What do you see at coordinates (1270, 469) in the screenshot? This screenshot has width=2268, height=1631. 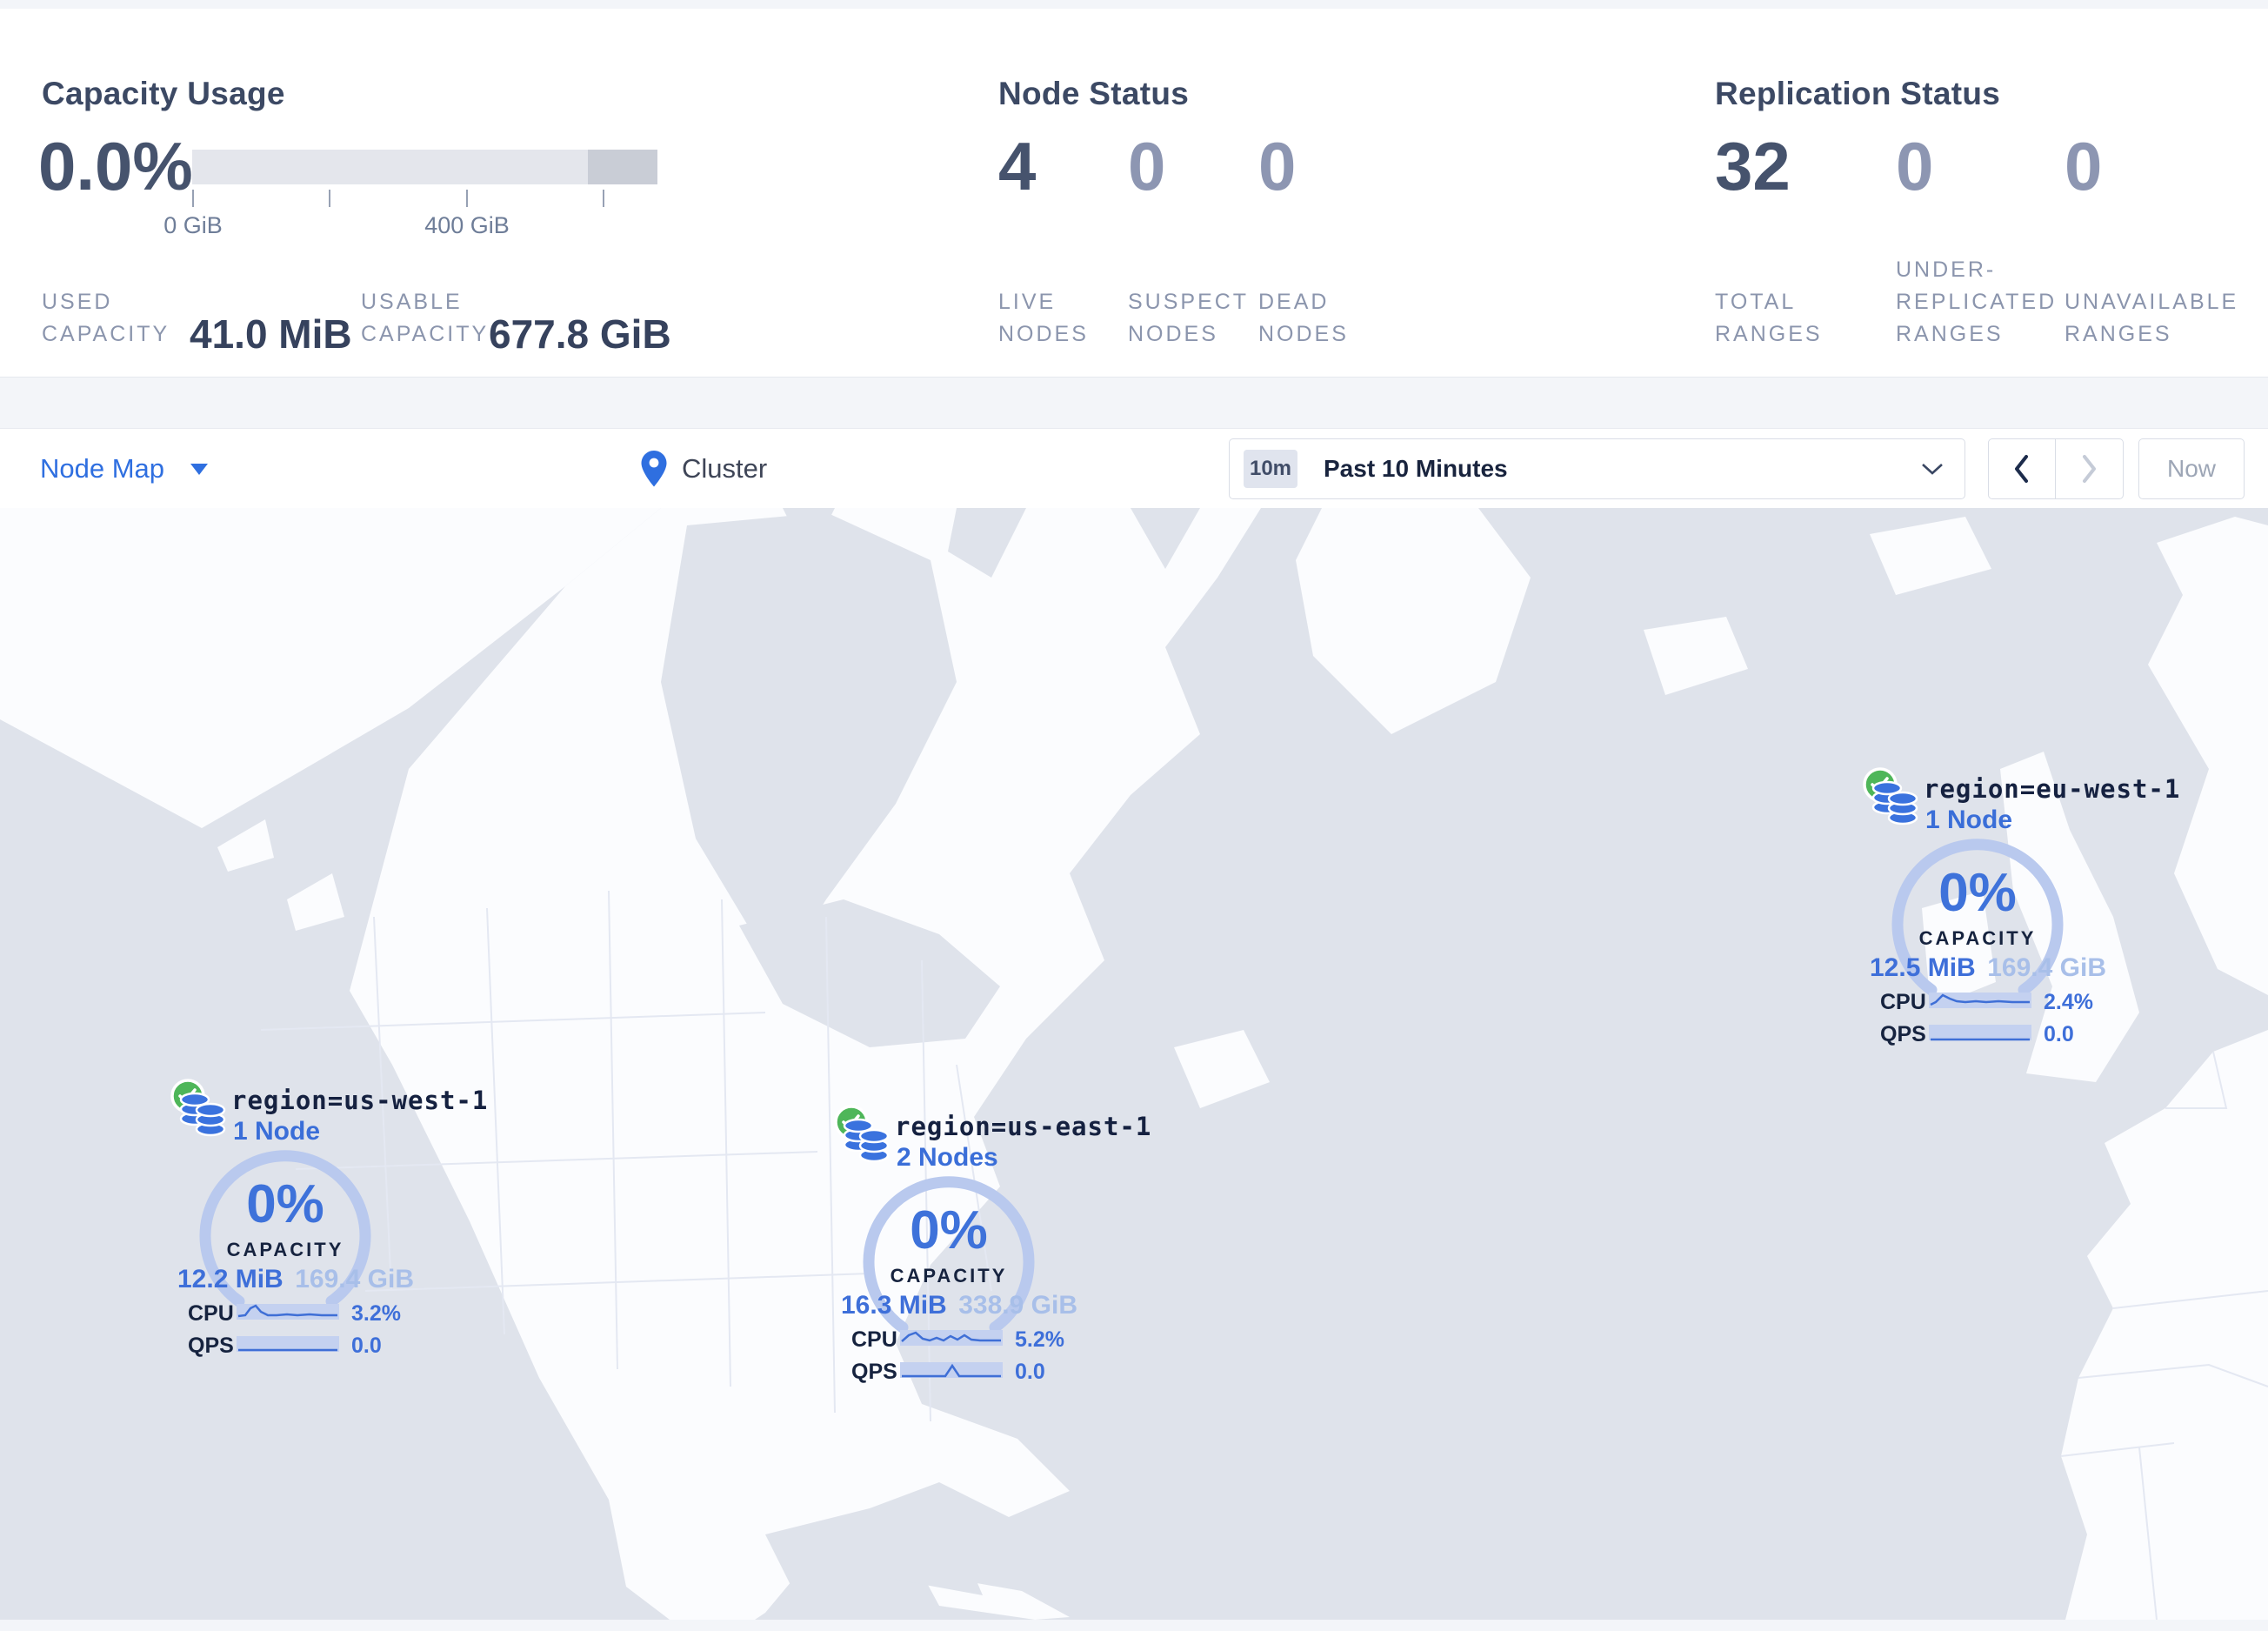 I see `time-range-badge: 10m` at bounding box center [1270, 469].